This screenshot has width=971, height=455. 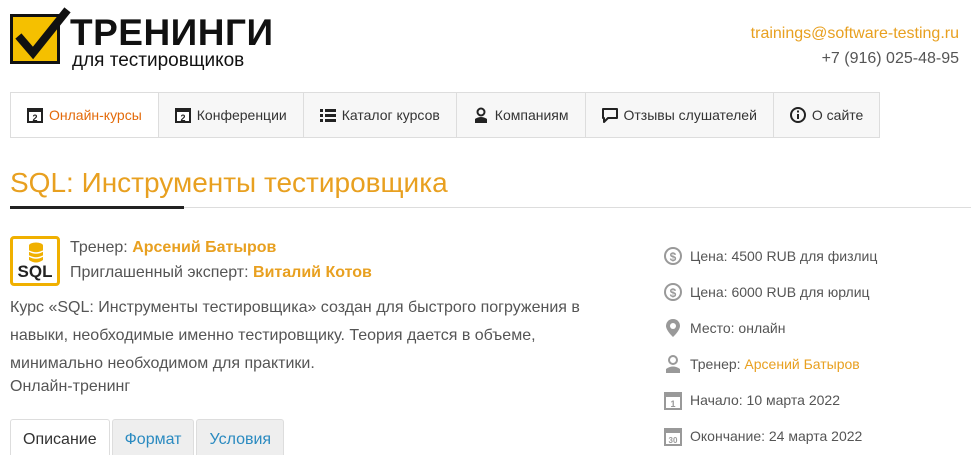 I want to click on info-icon, so click(x=797, y=115).